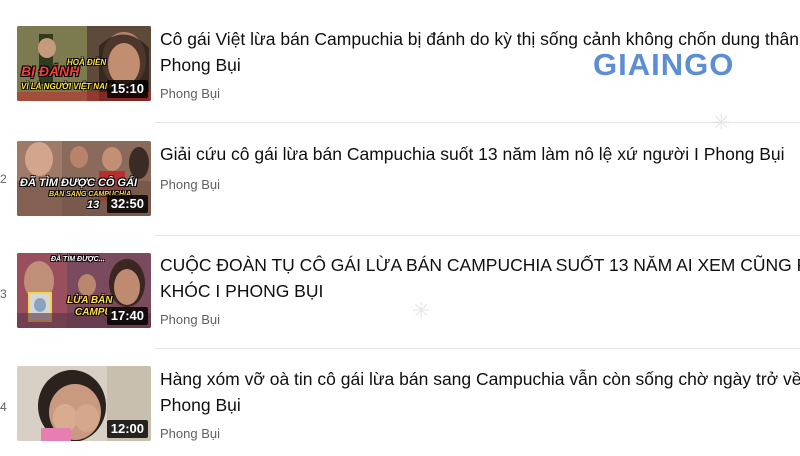 Image resolution: width=800 pixels, height=456 pixels. What do you see at coordinates (242, 291) in the screenshot?
I see `video-title-line: KHÓC I PHONG BỤI` at bounding box center [242, 291].